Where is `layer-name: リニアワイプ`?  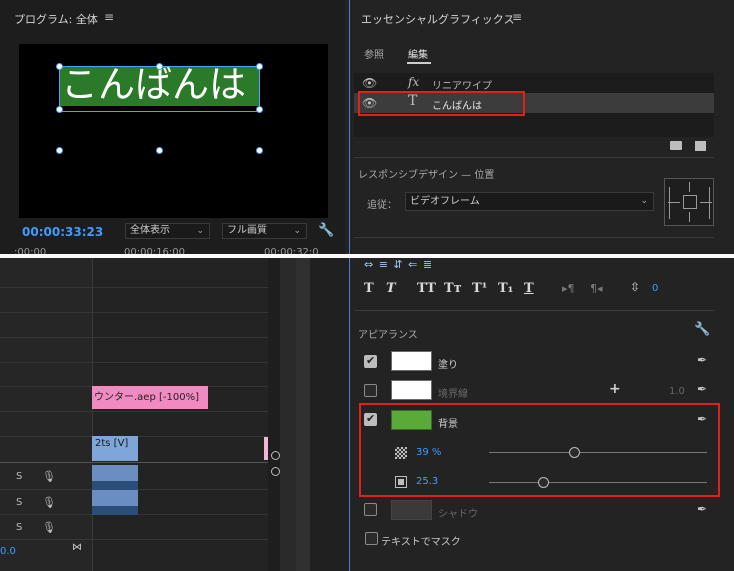 layer-name: リニアワイプ is located at coordinates (462, 86).